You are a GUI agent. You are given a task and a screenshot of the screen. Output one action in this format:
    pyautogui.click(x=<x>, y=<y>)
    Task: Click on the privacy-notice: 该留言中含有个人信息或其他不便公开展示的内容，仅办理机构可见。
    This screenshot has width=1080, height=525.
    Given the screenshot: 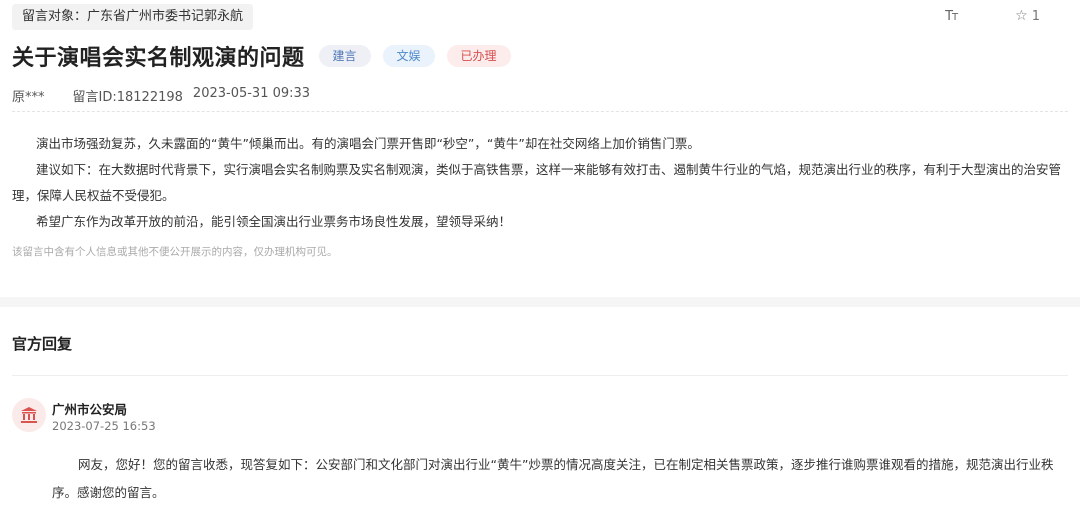 What is the action you would take?
    pyautogui.click(x=175, y=252)
    